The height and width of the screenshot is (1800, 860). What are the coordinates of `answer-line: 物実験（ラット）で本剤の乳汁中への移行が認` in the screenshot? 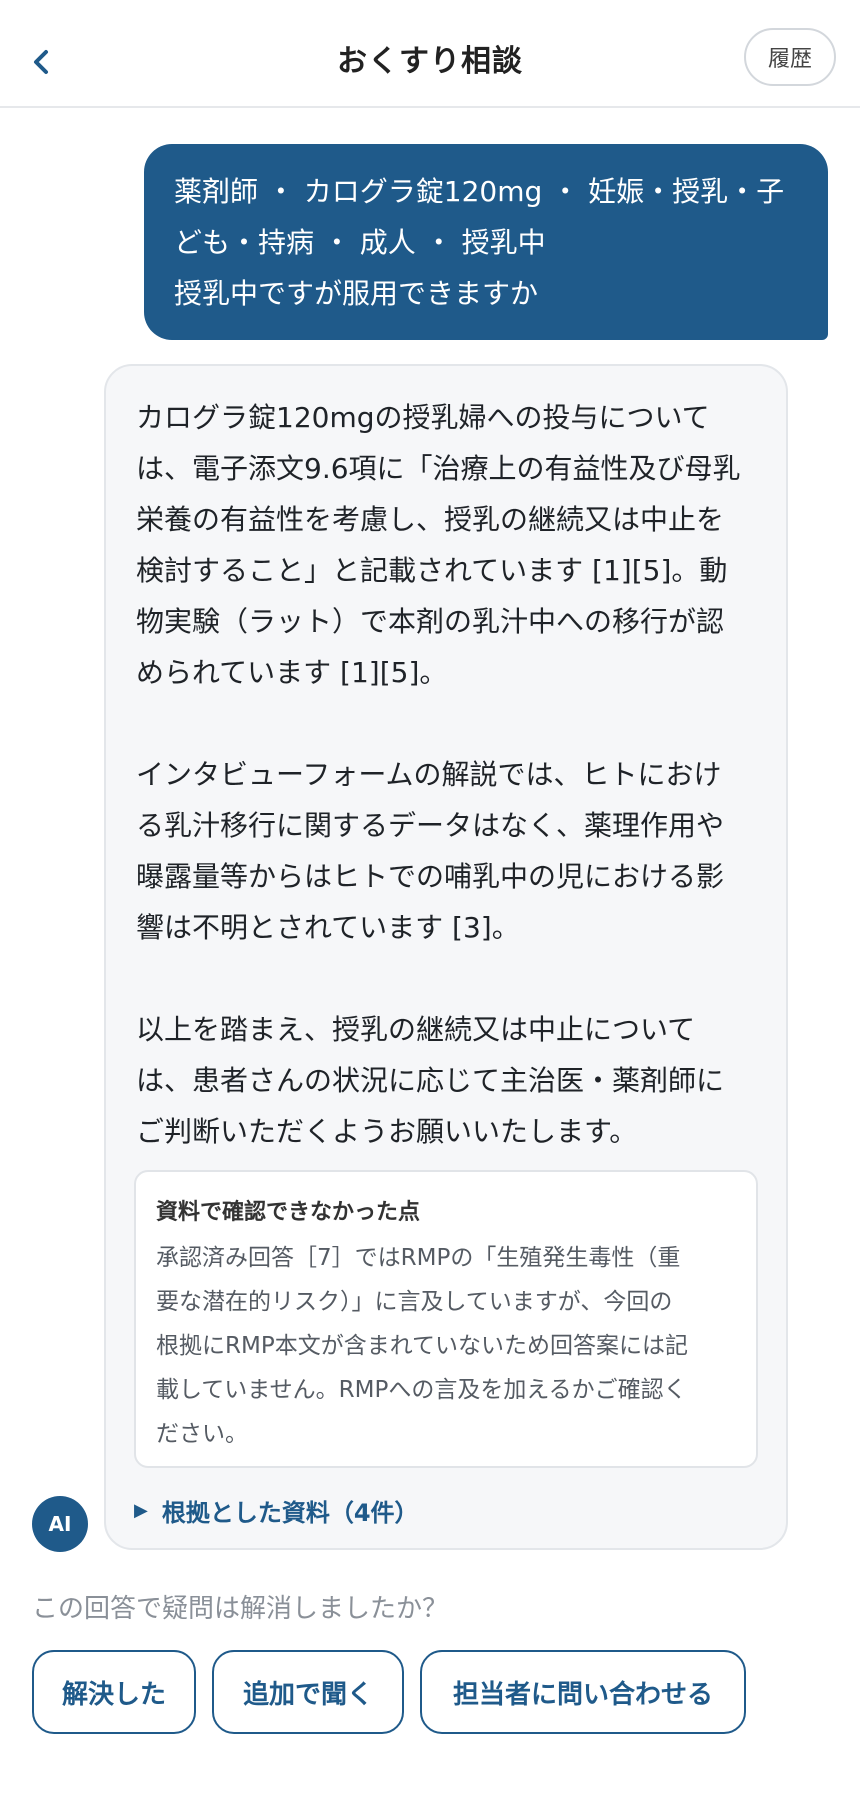 It's located at (430, 621).